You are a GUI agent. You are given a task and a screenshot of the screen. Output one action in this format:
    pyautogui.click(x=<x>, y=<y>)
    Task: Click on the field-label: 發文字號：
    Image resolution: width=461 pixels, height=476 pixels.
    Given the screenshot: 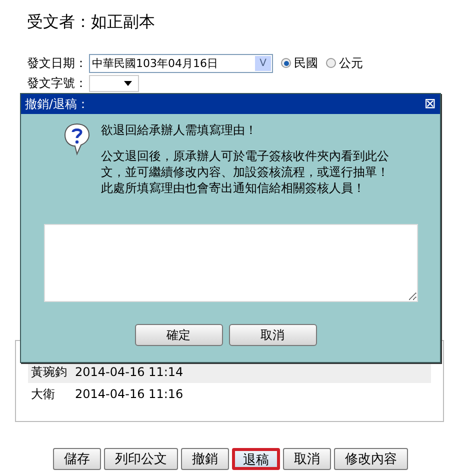 What is the action you would take?
    pyautogui.click(x=57, y=83)
    